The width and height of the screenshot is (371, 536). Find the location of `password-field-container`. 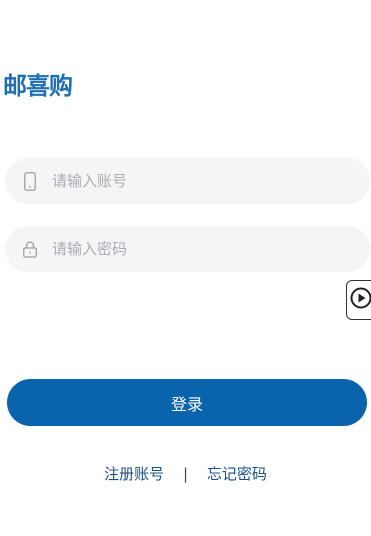

password-field-container is located at coordinates (187, 249).